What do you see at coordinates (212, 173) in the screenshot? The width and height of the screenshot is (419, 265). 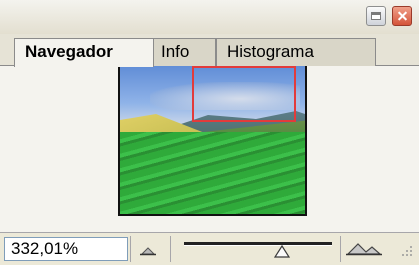 I see `thumbnail-field` at bounding box center [212, 173].